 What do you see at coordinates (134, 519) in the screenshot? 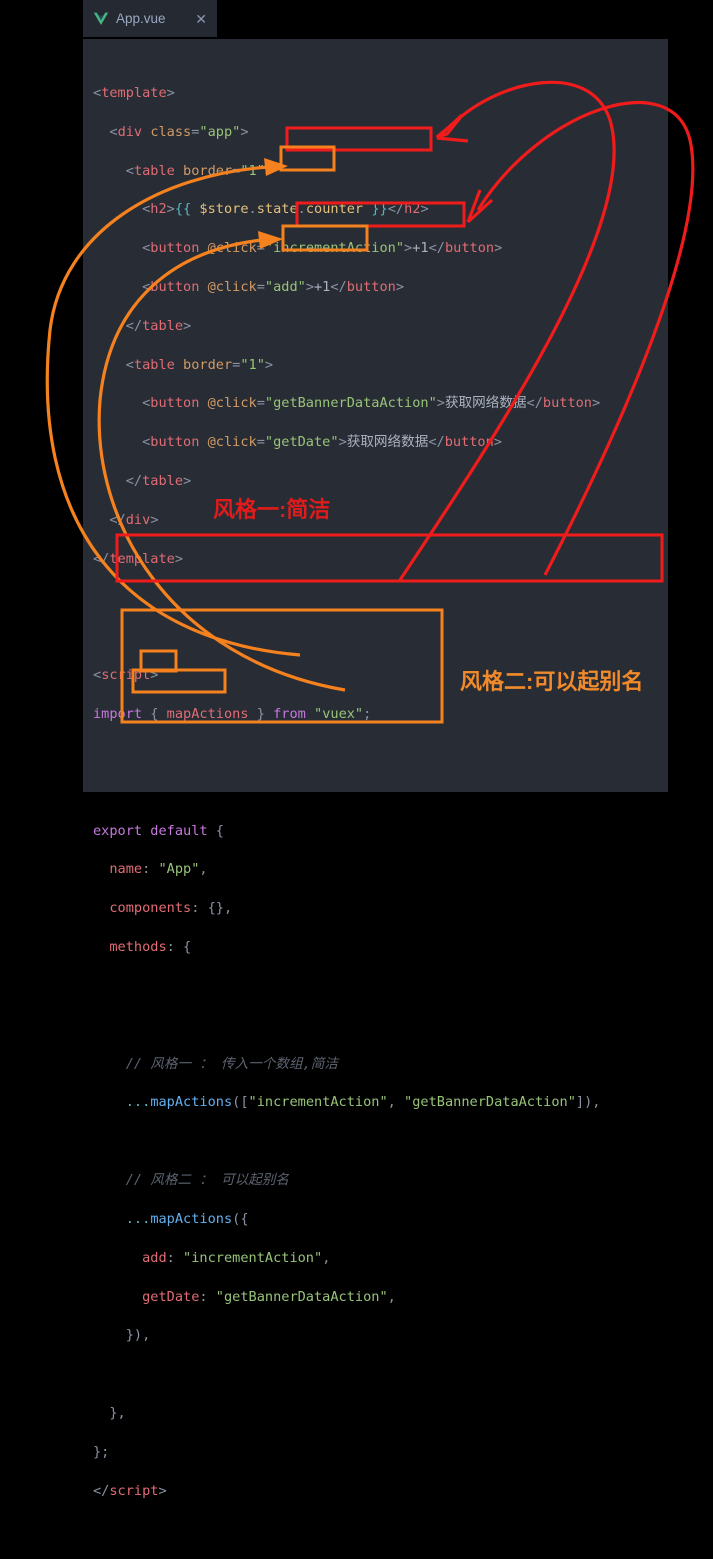
I see `code-line: </div>` at bounding box center [134, 519].